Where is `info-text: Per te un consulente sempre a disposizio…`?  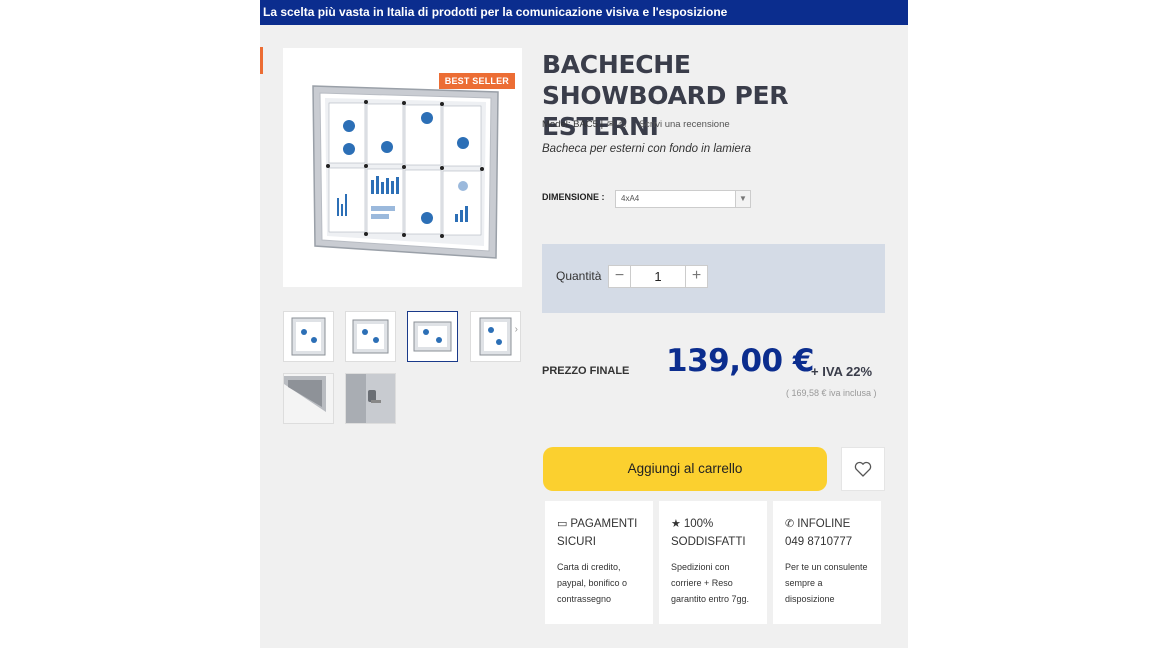 info-text: Per te un consulente sempre a disposizio… is located at coordinates (826, 583).